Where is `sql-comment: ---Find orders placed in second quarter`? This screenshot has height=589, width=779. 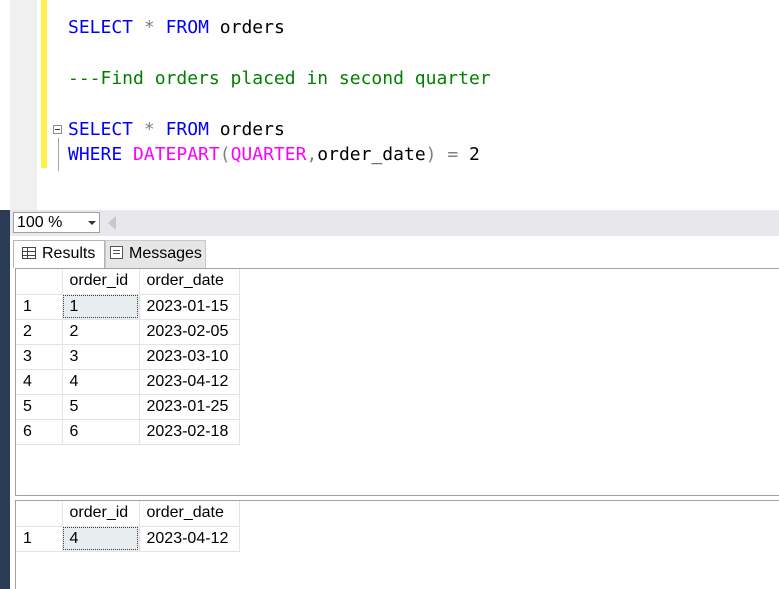 sql-comment: ---Find orders placed in second quarter is located at coordinates (279, 78).